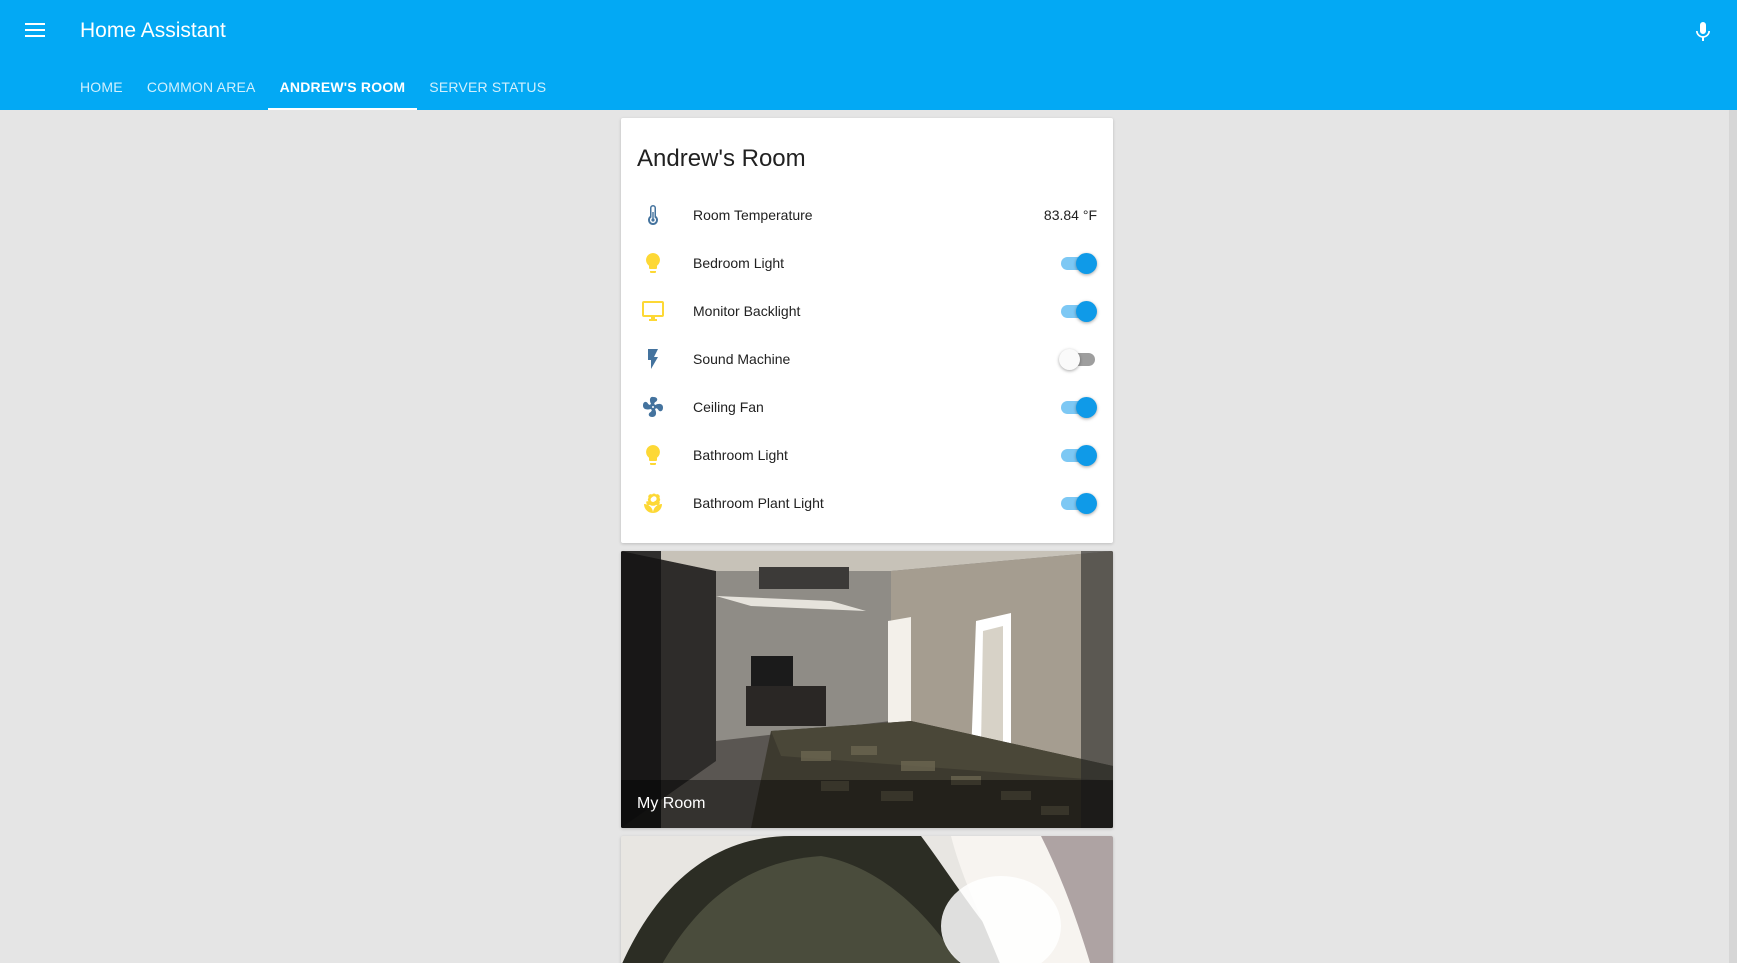 This screenshot has height=963, width=1737. What do you see at coordinates (867, 263) in the screenshot?
I see `entity-row-bedroom-light: Bedroom Light` at bounding box center [867, 263].